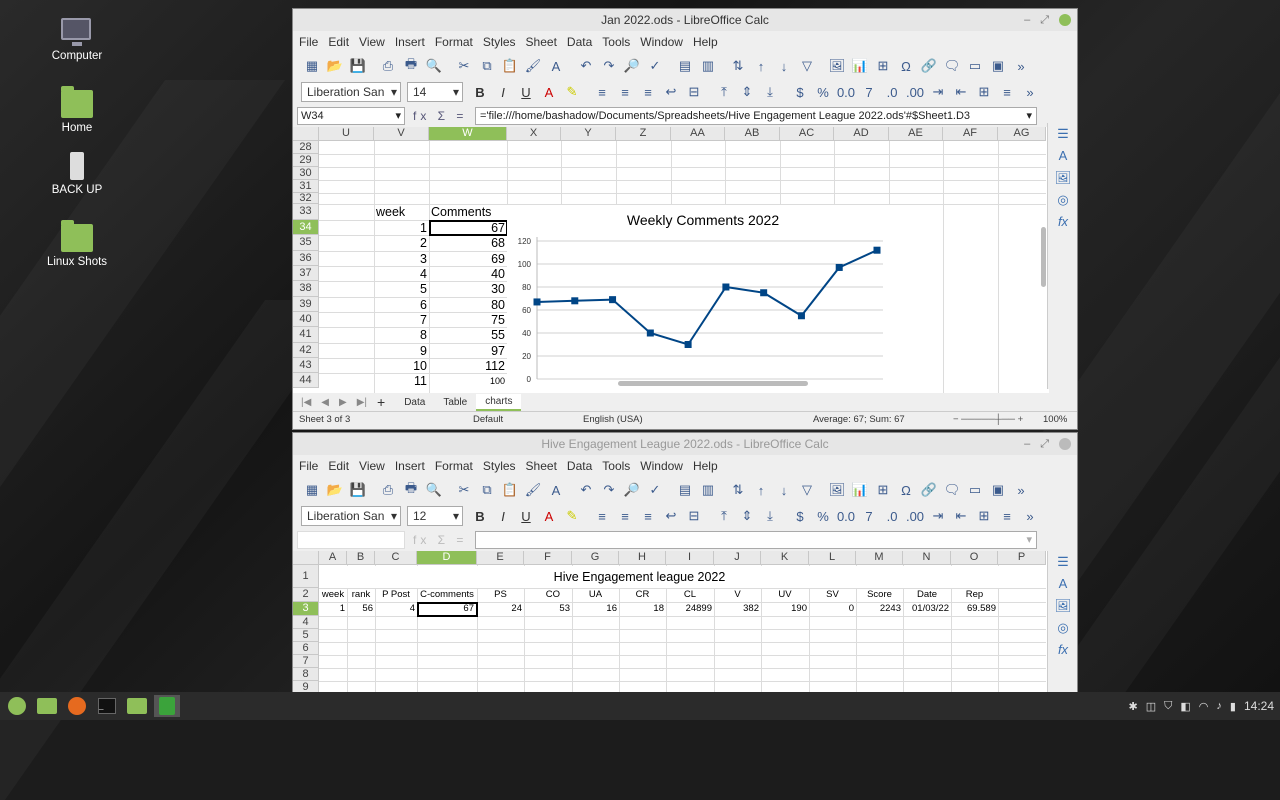  Describe the element at coordinates (396, 558) in the screenshot. I see `column-header-c: C` at that location.